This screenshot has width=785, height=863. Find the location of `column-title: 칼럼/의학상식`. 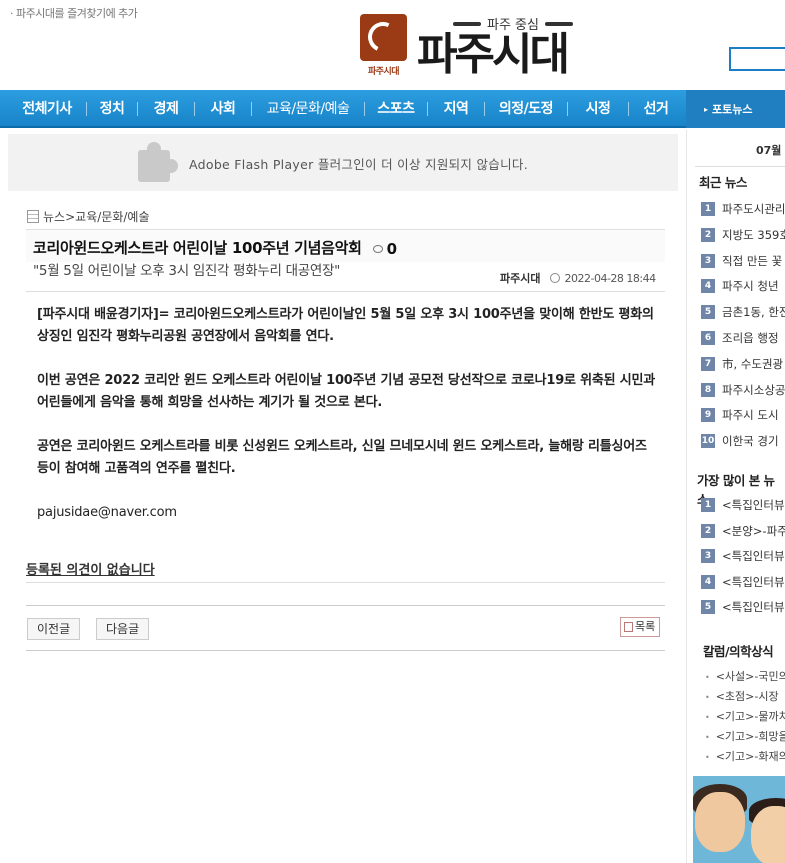

column-title: 칼럼/의학상식 is located at coordinates (738, 651).